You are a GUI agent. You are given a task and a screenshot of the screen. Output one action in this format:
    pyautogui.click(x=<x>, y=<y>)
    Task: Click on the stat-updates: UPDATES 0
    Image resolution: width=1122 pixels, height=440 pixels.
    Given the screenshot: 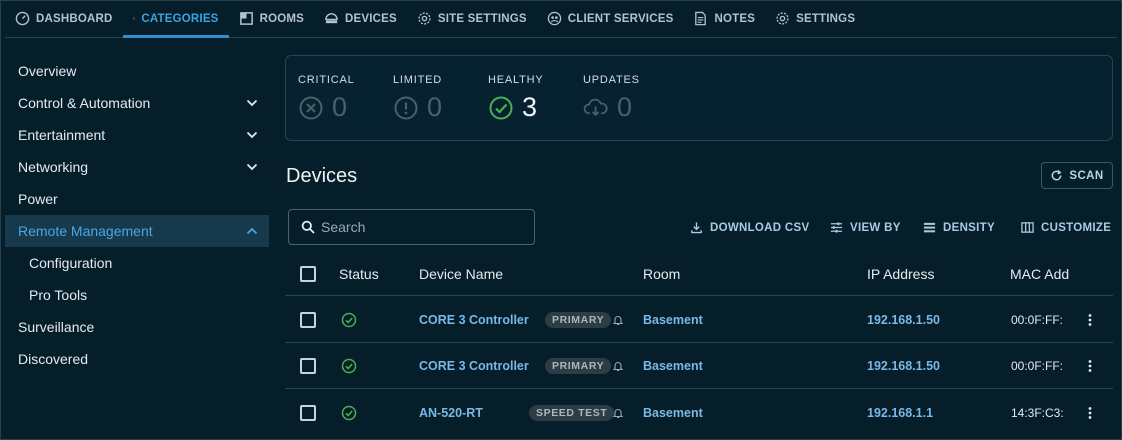 What is the action you would take?
    pyautogui.click(x=630, y=107)
    